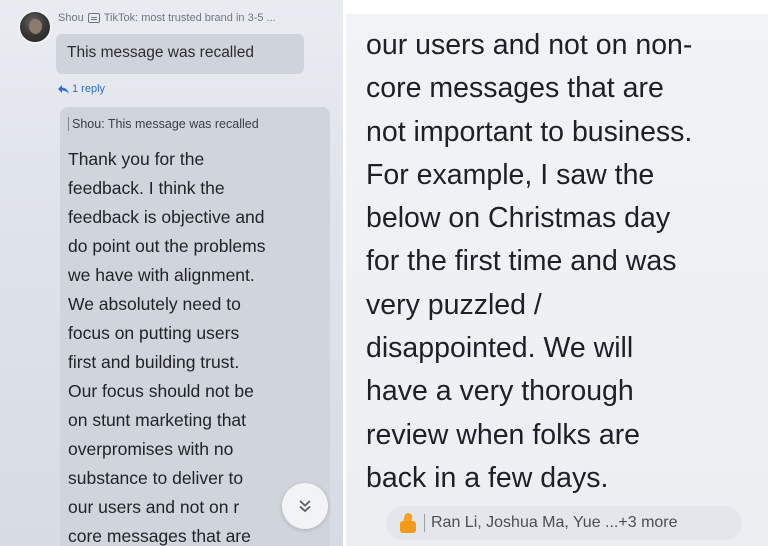  Describe the element at coordinates (154, 362) in the screenshot. I see `text-line: first and building trust.` at that location.